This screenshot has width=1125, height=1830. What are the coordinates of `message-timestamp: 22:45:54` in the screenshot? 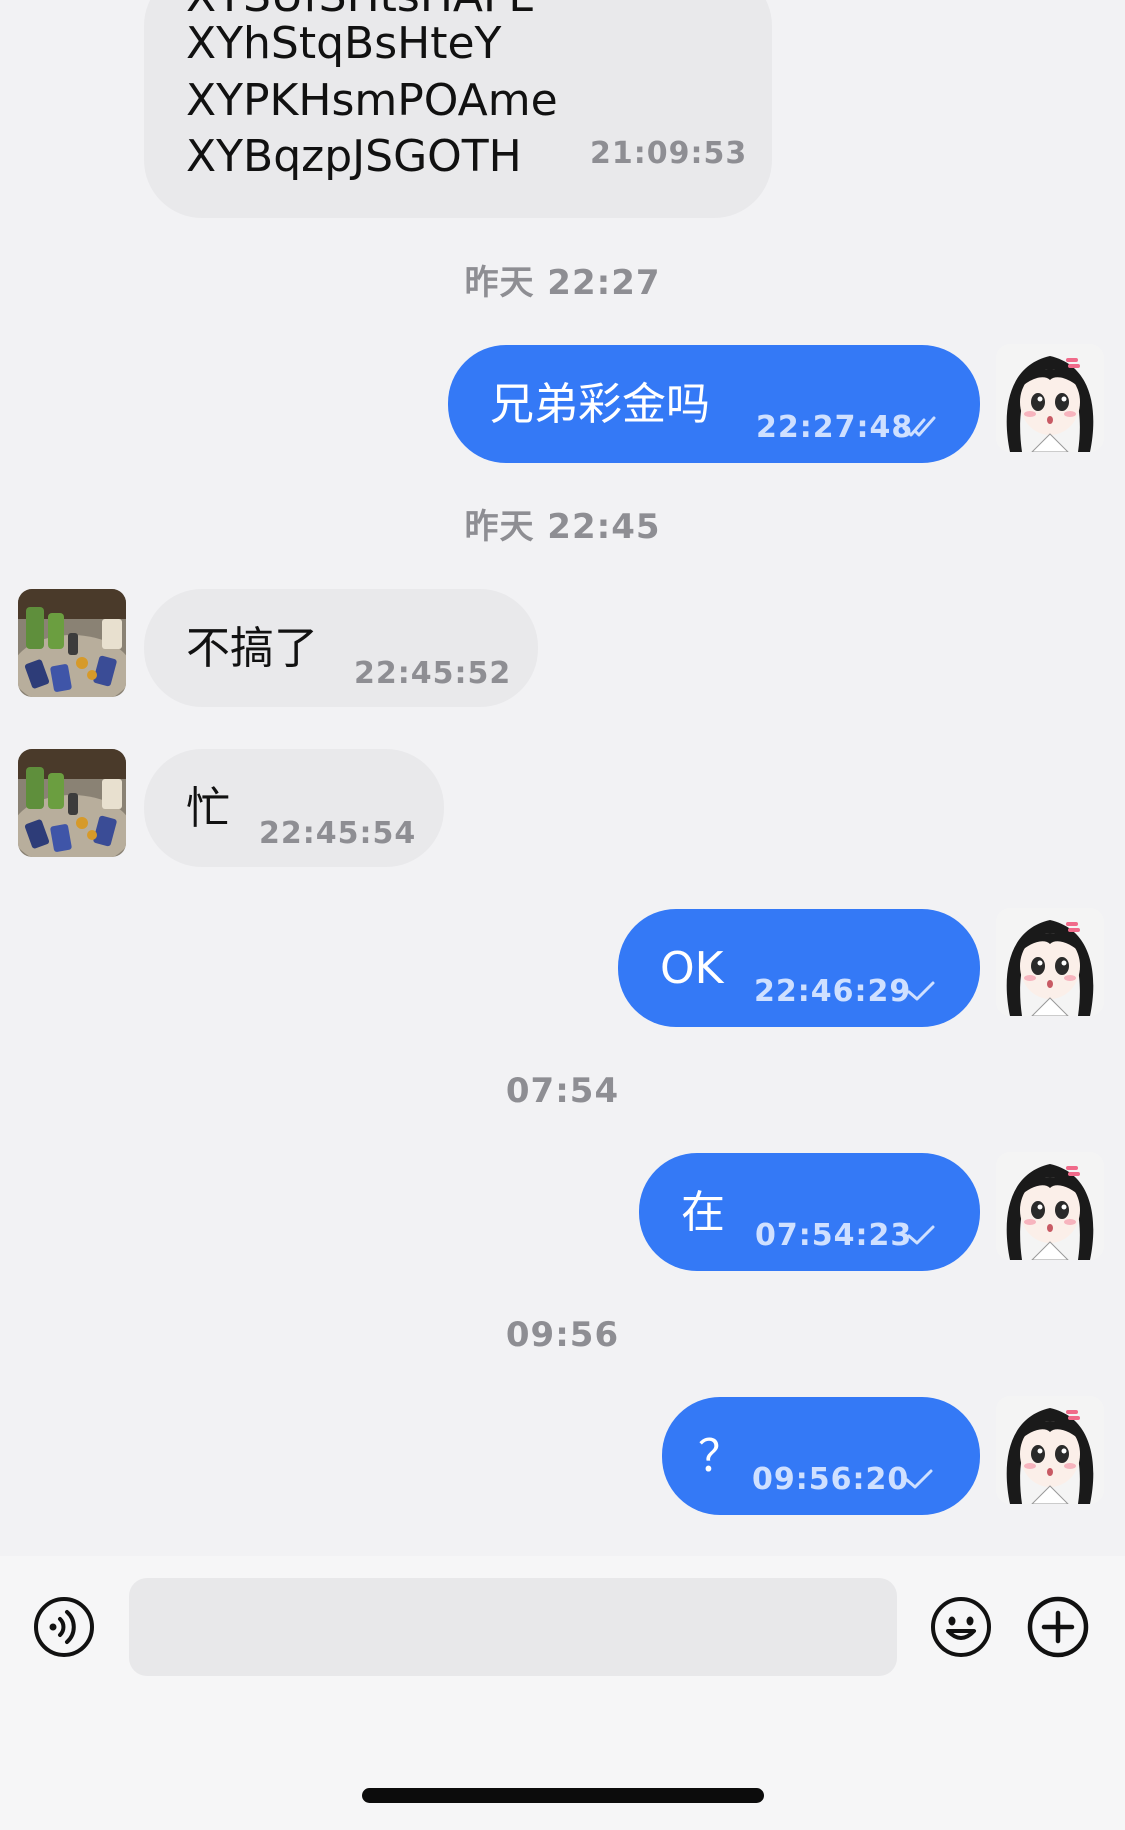 It's located at (338, 833).